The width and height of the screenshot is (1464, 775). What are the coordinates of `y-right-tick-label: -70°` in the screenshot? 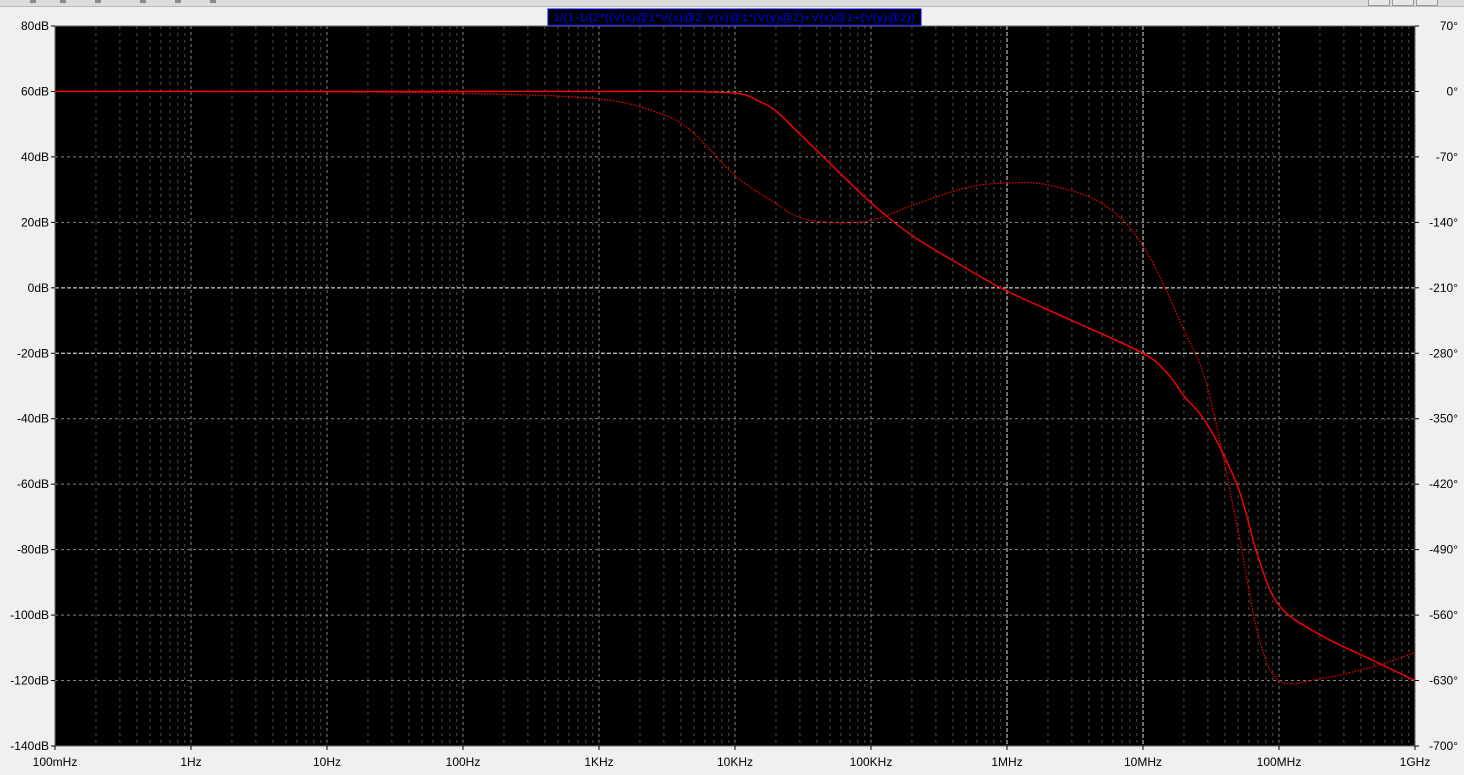 It's located at (1447, 157).